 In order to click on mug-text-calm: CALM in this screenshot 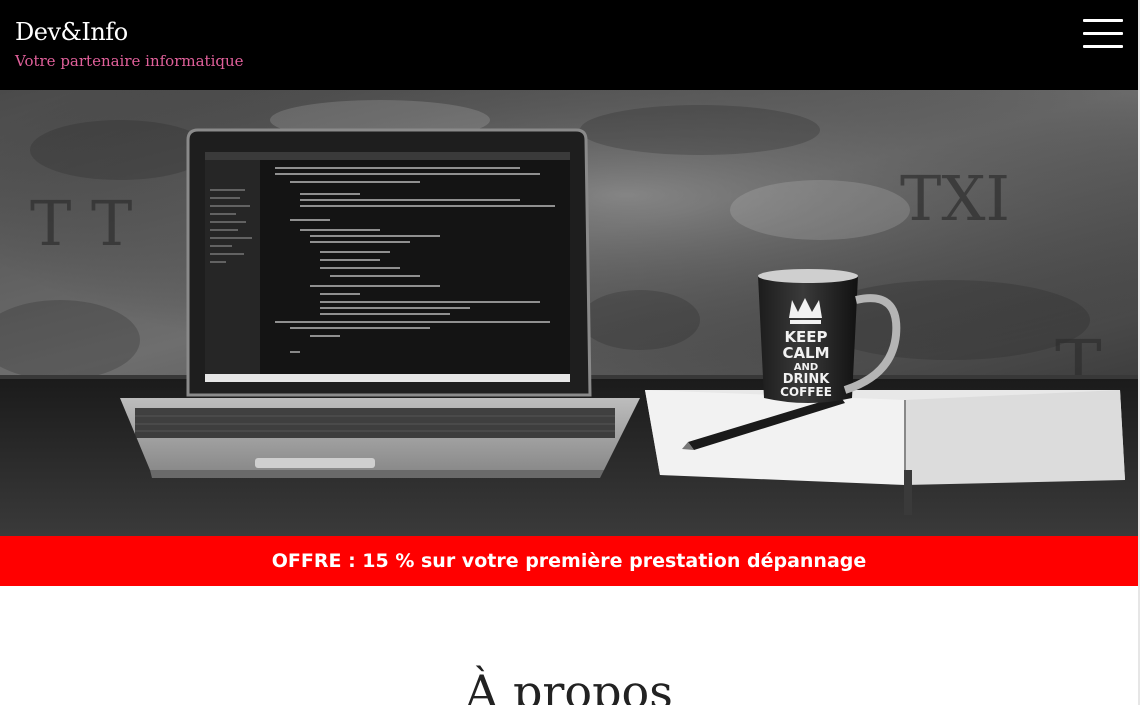, I will do `click(805, 353)`.